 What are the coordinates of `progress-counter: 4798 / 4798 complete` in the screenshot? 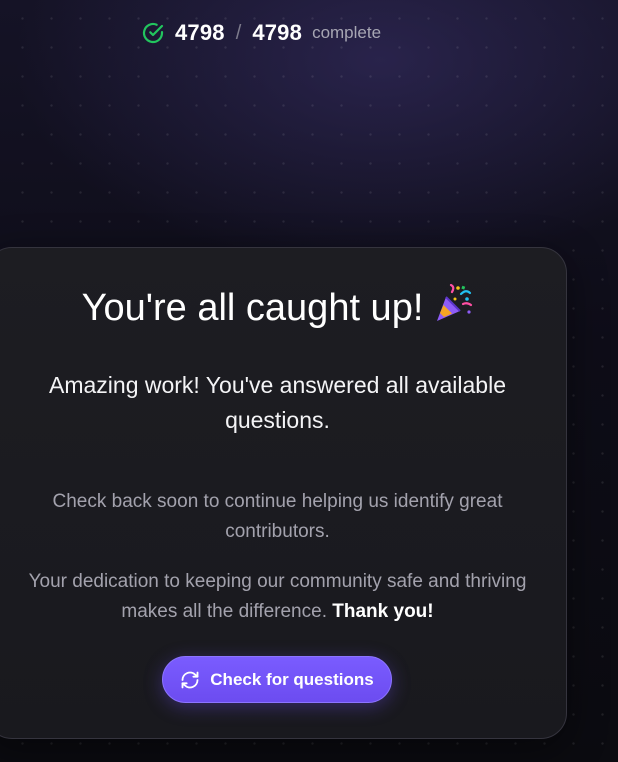 It's located at (261, 33).